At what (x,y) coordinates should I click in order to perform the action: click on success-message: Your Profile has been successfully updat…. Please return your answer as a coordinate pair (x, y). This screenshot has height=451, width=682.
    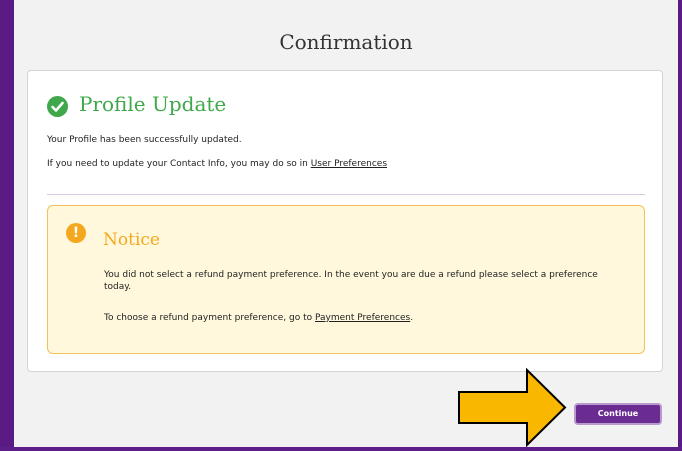
    Looking at the image, I should click on (144, 140).